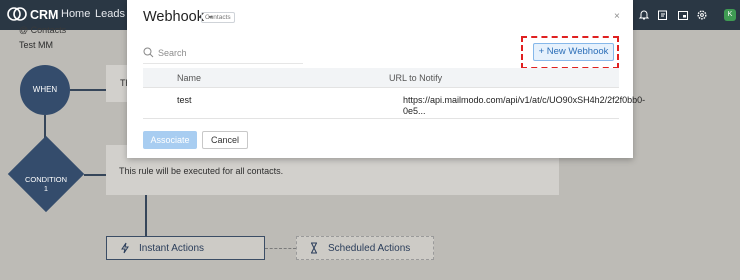 The height and width of the screenshot is (280, 740). What do you see at coordinates (172, 248) in the screenshot?
I see `instant-actions-label: Instant Actions` at bounding box center [172, 248].